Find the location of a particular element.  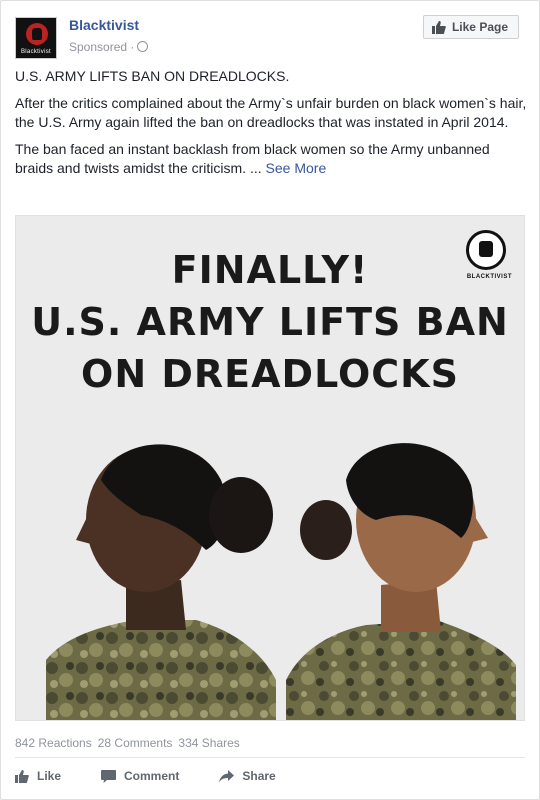

headline-line-3: ON DREADLOCKS is located at coordinates (270, 374).